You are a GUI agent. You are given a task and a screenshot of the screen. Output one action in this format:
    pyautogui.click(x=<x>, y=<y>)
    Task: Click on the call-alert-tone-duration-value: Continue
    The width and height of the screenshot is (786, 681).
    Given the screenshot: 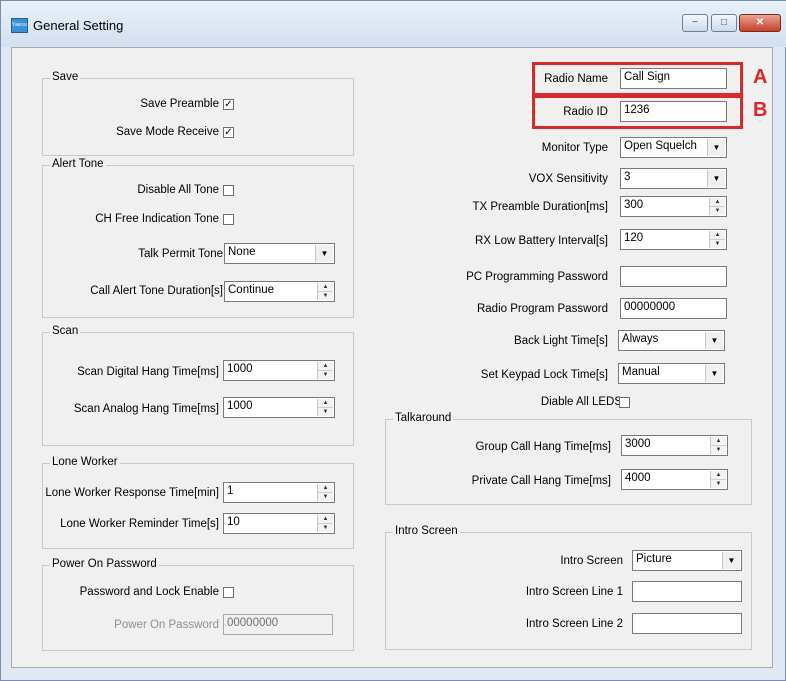 What is the action you would take?
    pyautogui.click(x=251, y=290)
    